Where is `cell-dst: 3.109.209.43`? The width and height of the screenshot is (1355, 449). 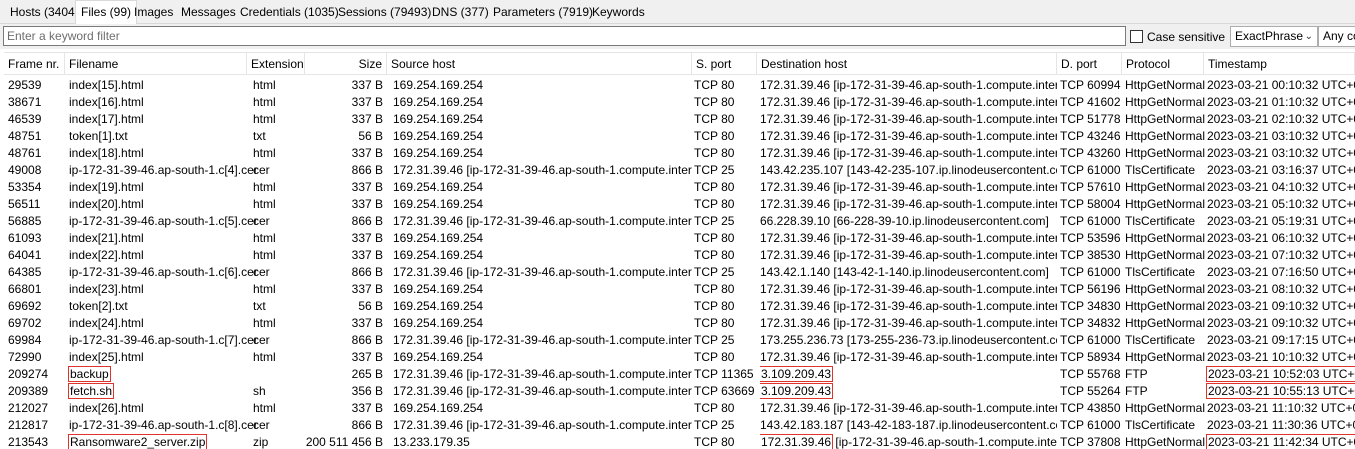 cell-dst: 3.109.209.43 is located at coordinates (908, 374).